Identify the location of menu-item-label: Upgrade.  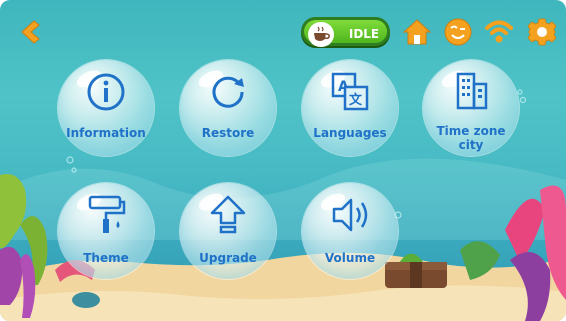
(228, 258).